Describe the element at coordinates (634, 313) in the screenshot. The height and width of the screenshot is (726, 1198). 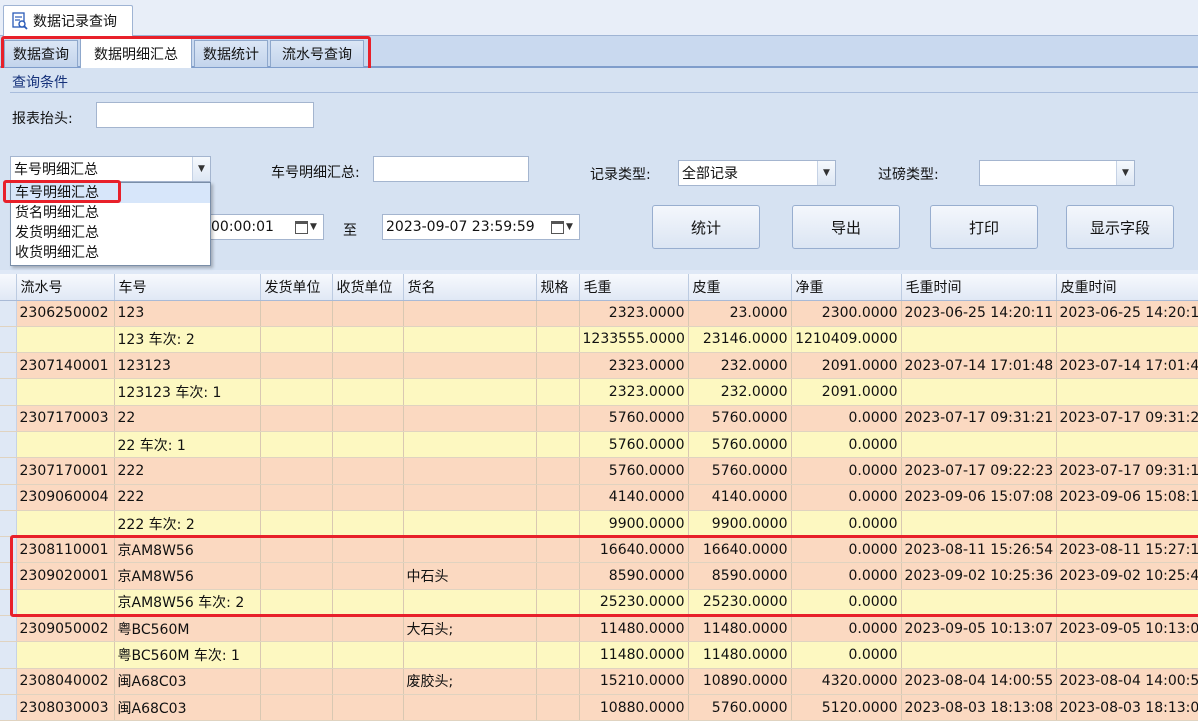
I see `table-cell: 2323.0000` at that location.